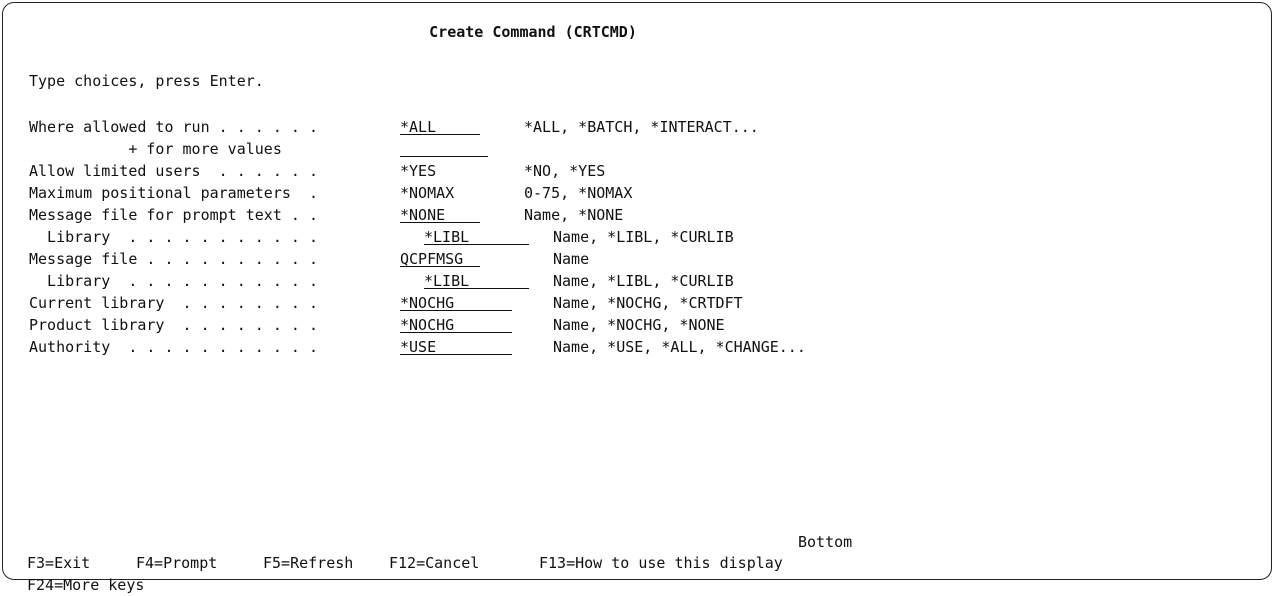 The width and height of the screenshot is (1276, 596). I want to click on limited-users-field: *YES, so click(420, 170).